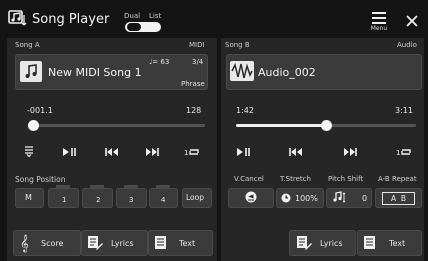 The image size is (428, 261). Describe the element at coordinates (195, 197) in the screenshot. I see `loop-label: Loop` at that location.